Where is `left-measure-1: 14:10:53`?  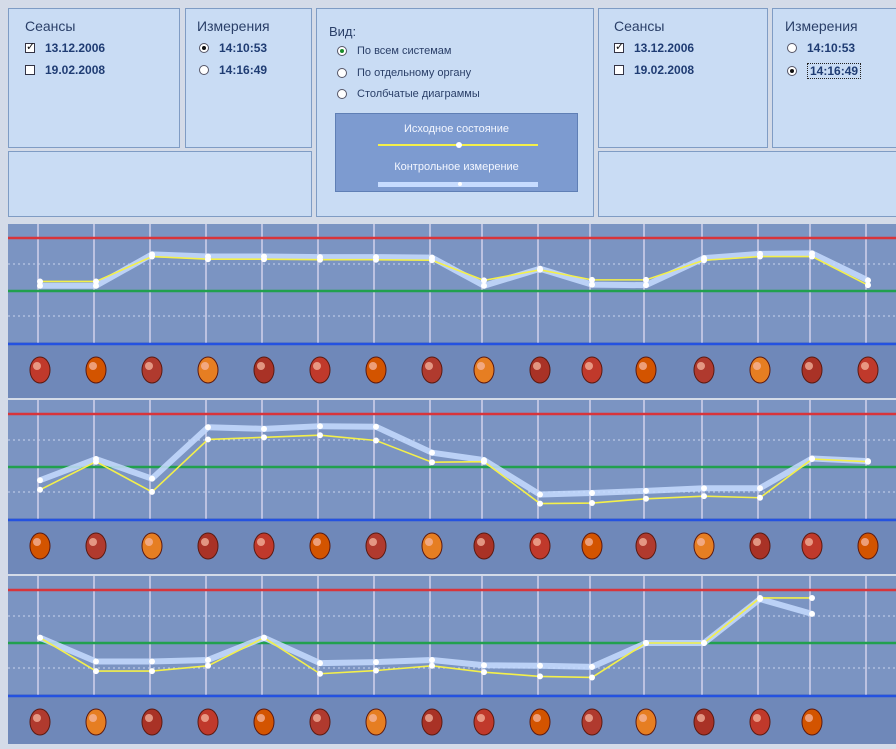 left-measure-1: 14:10:53 is located at coordinates (233, 48).